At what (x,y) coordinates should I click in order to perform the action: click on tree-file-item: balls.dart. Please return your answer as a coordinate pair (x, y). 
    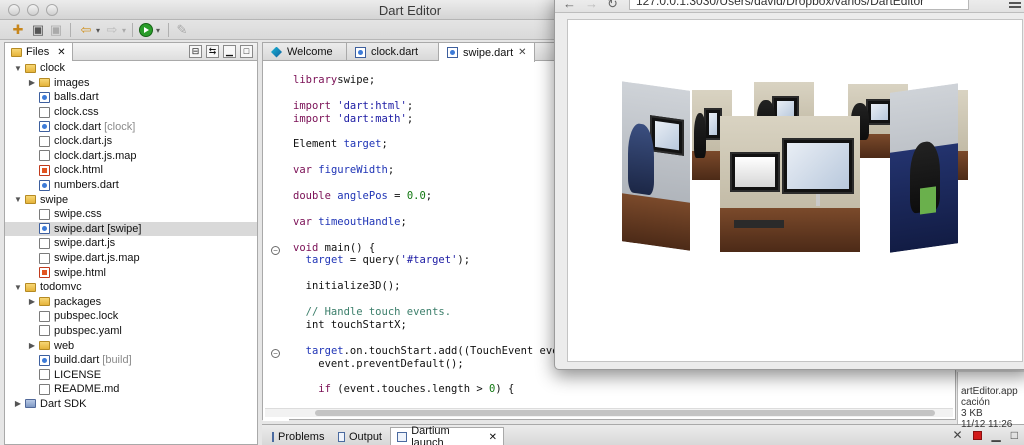
    Looking at the image, I should click on (131, 97).